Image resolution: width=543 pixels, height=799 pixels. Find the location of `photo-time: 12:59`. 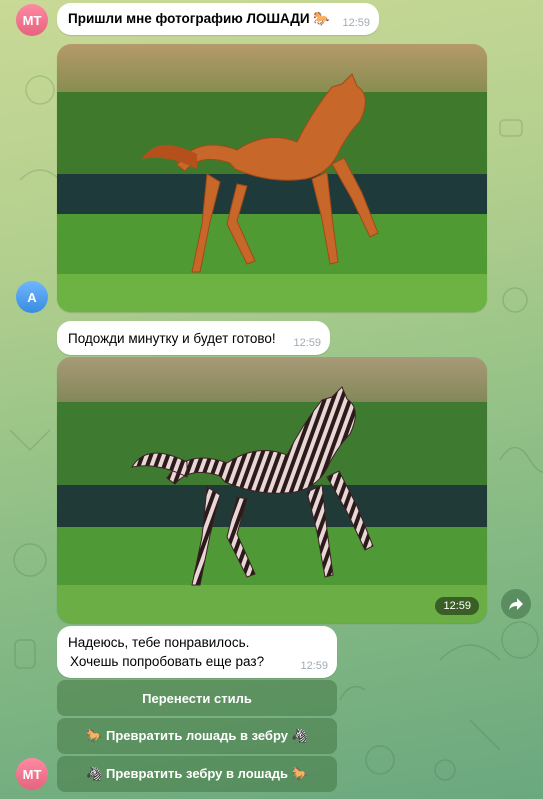

photo-time: 12:59 is located at coordinates (457, 606).